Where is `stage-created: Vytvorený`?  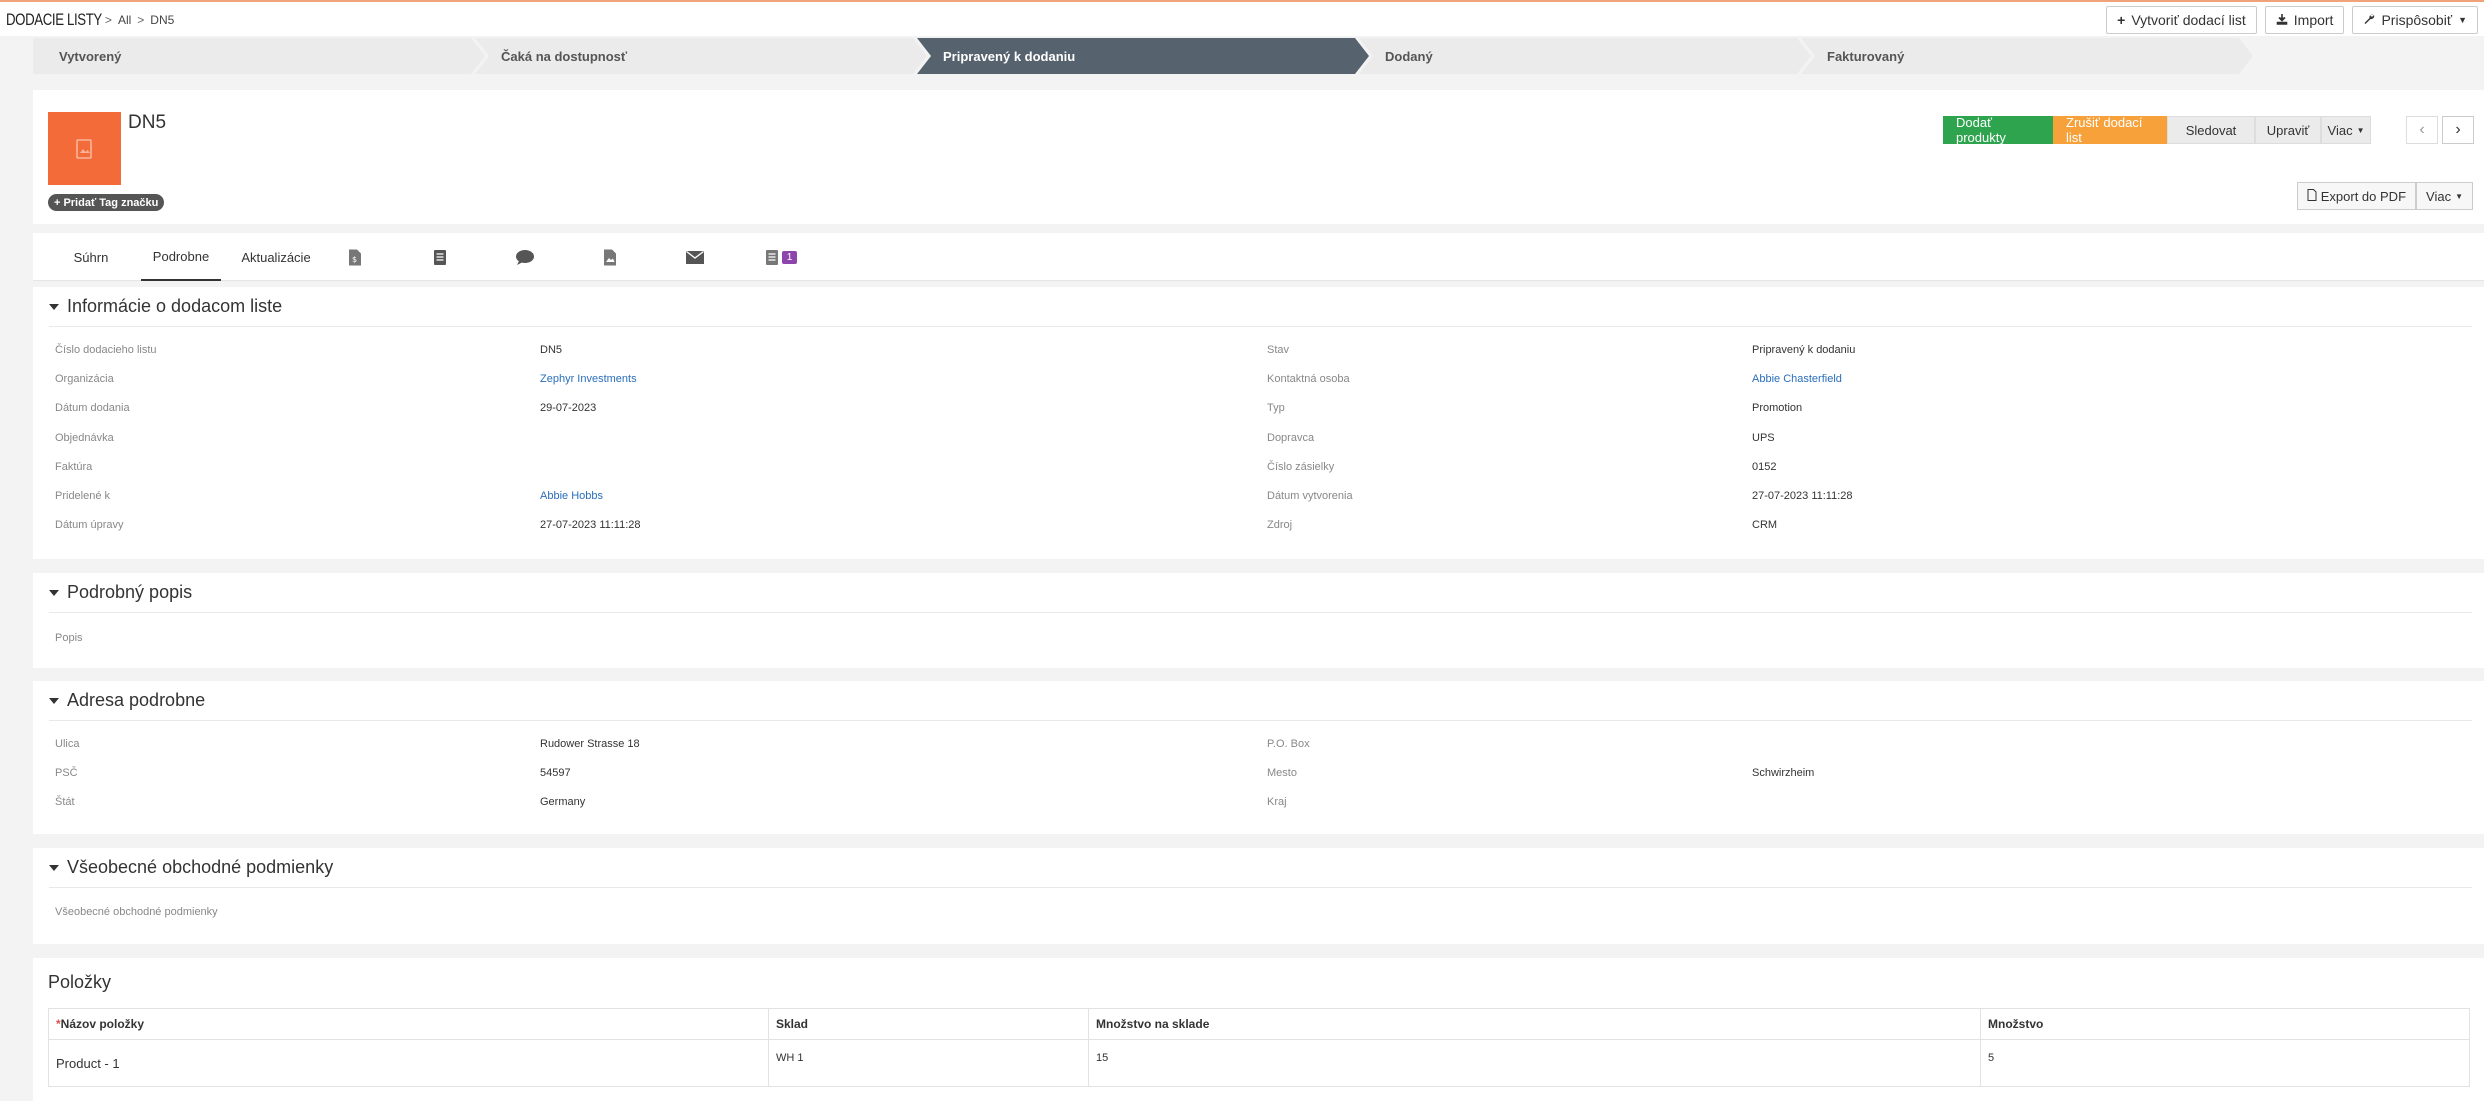
stage-created: Vytvorený is located at coordinates (259, 56).